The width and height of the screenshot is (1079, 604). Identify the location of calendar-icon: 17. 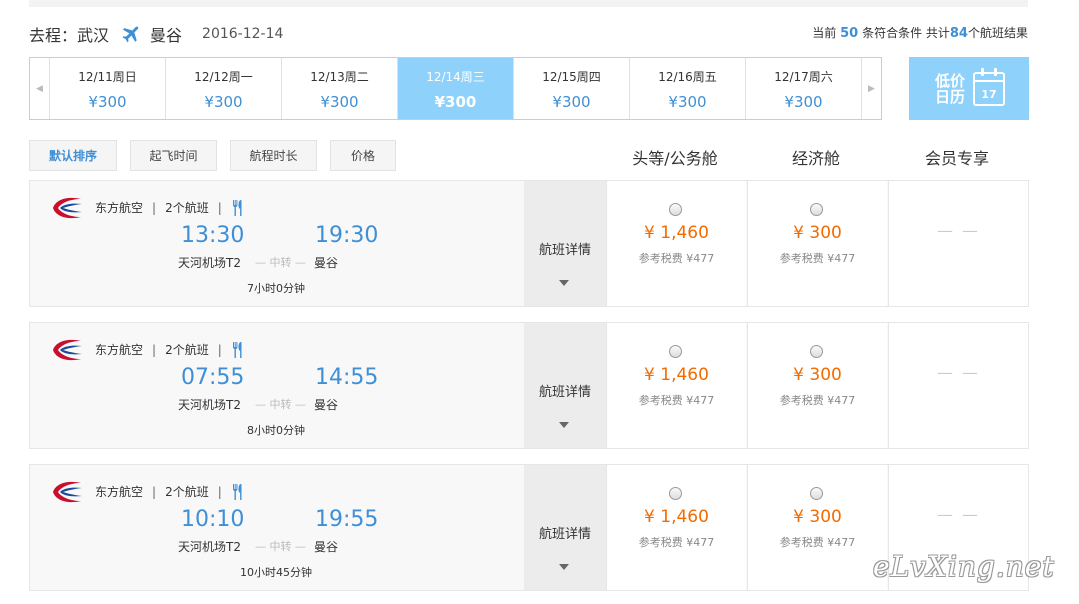
(989, 86).